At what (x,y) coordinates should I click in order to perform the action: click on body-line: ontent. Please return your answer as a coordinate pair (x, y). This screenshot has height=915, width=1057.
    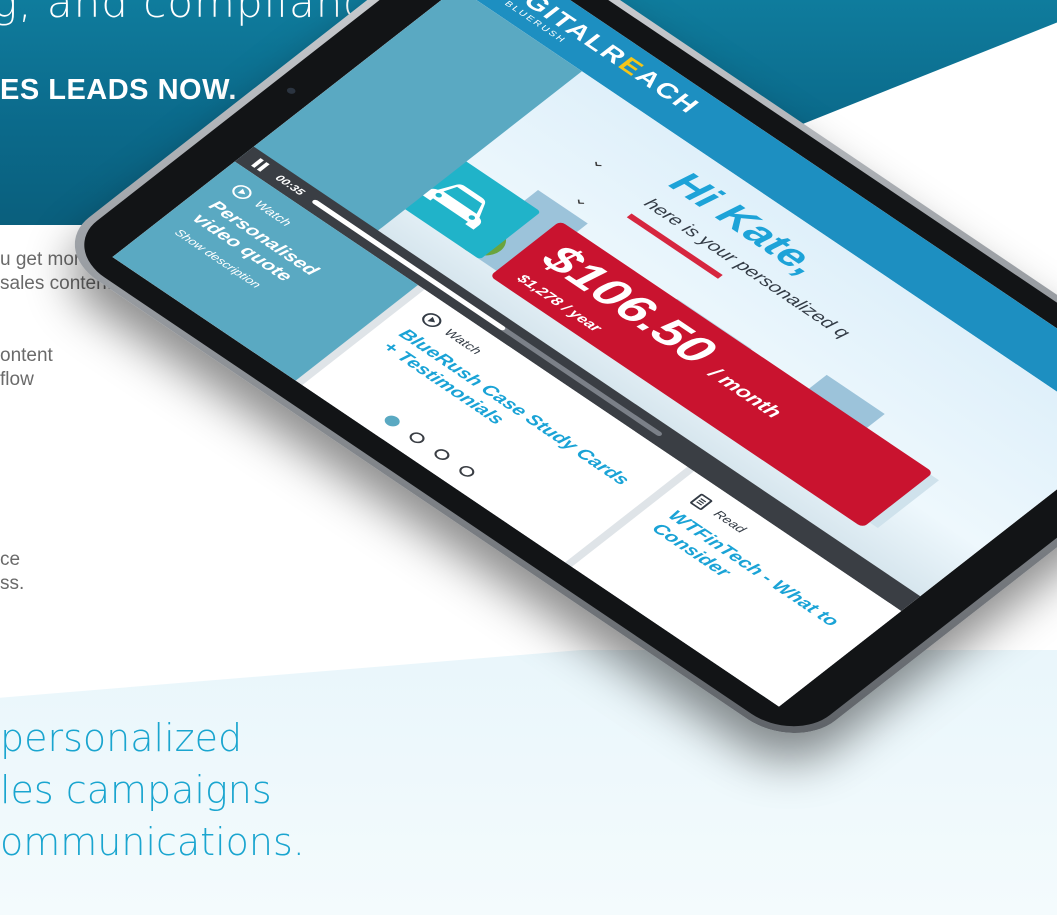
    Looking at the image, I should click on (26, 355).